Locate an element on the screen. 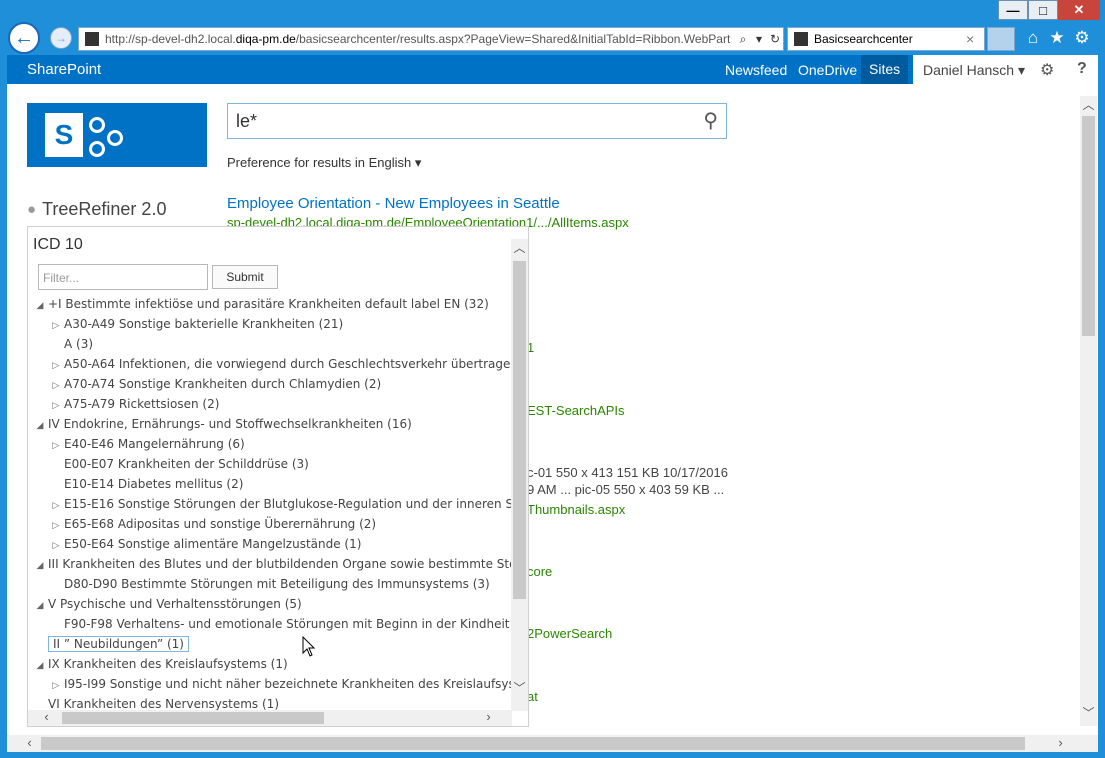  tree-node-label: II ” Neubildungen” (1) is located at coordinates (118, 644).